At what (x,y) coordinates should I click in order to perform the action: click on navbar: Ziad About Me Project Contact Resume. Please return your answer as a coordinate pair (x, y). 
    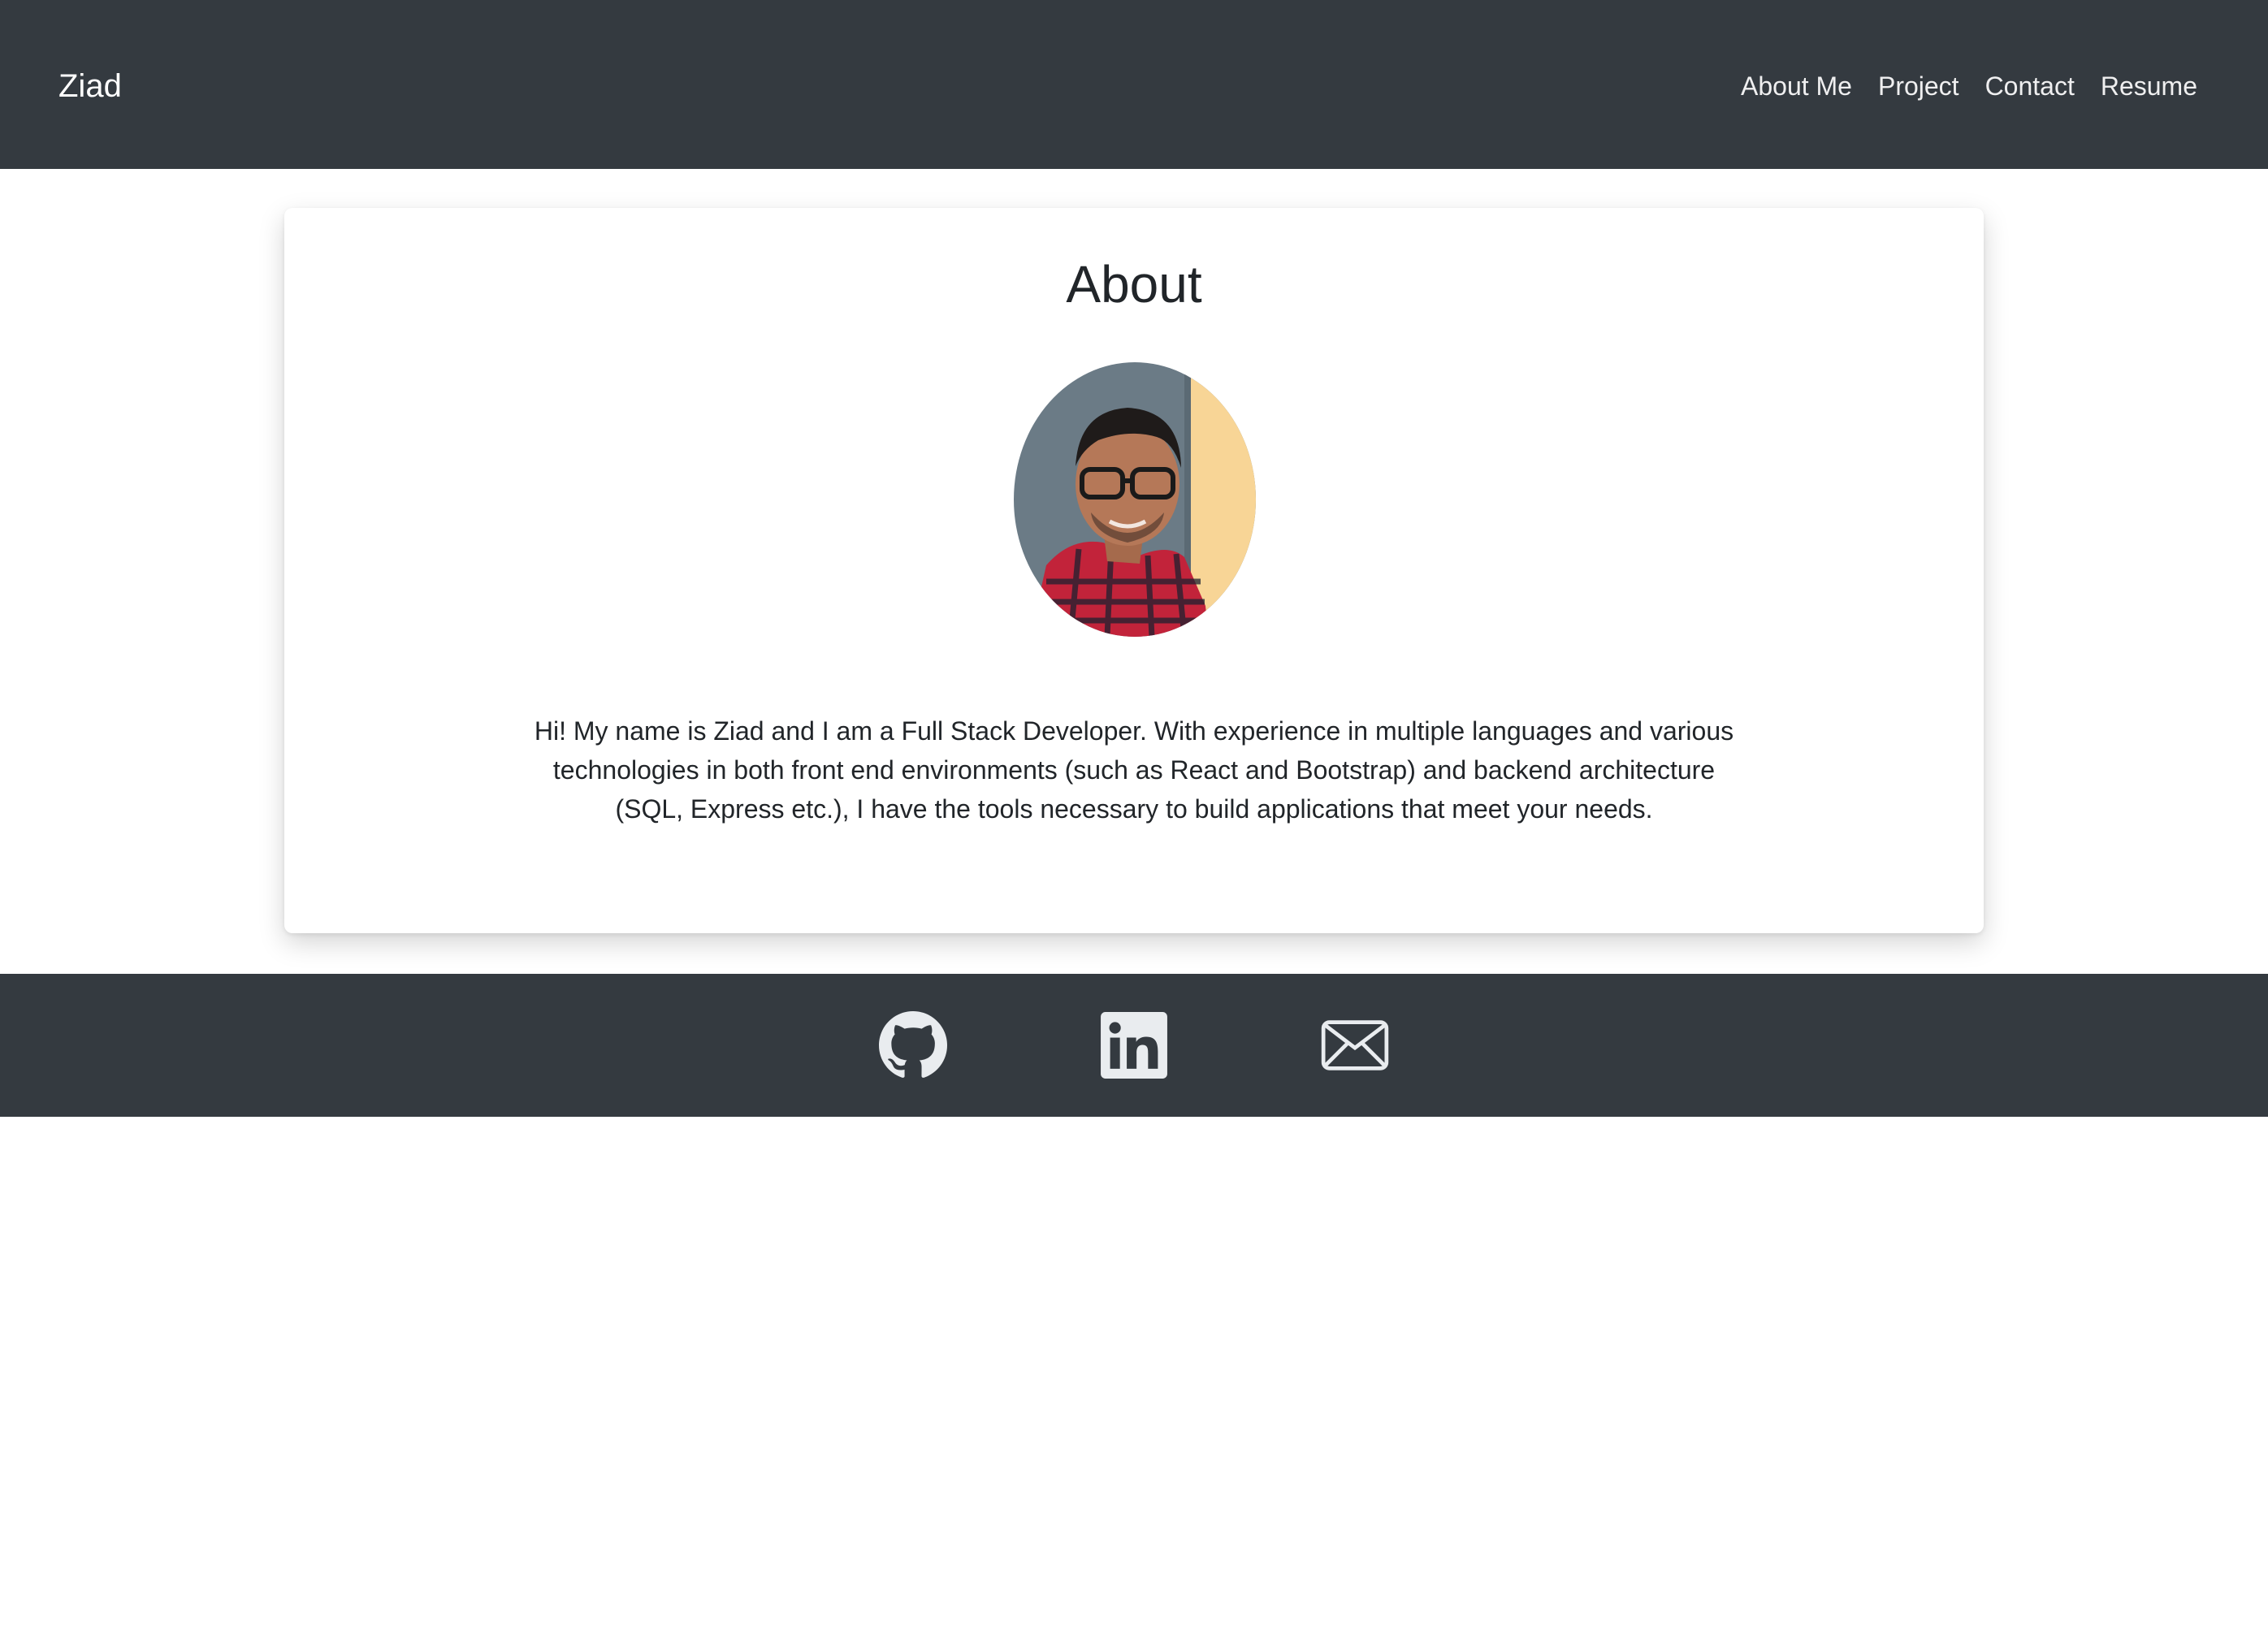
    Looking at the image, I should click on (1134, 84).